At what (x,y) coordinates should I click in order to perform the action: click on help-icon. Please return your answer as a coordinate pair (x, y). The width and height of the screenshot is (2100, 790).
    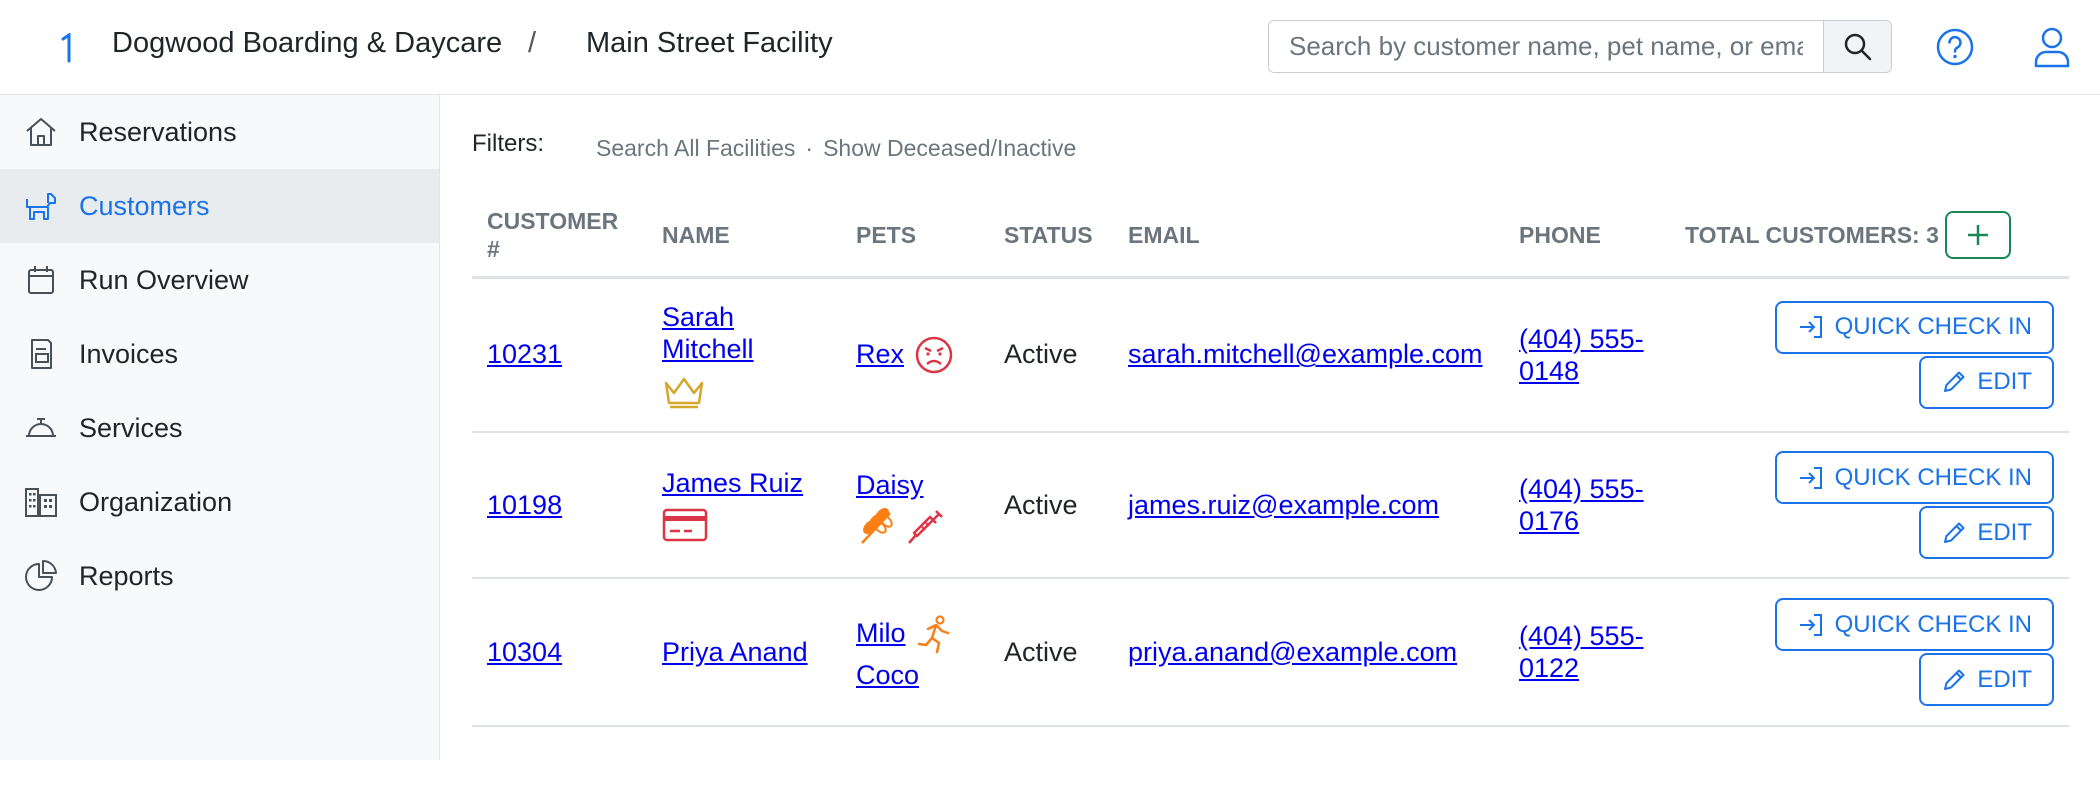
    Looking at the image, I should click on (1955, 47).